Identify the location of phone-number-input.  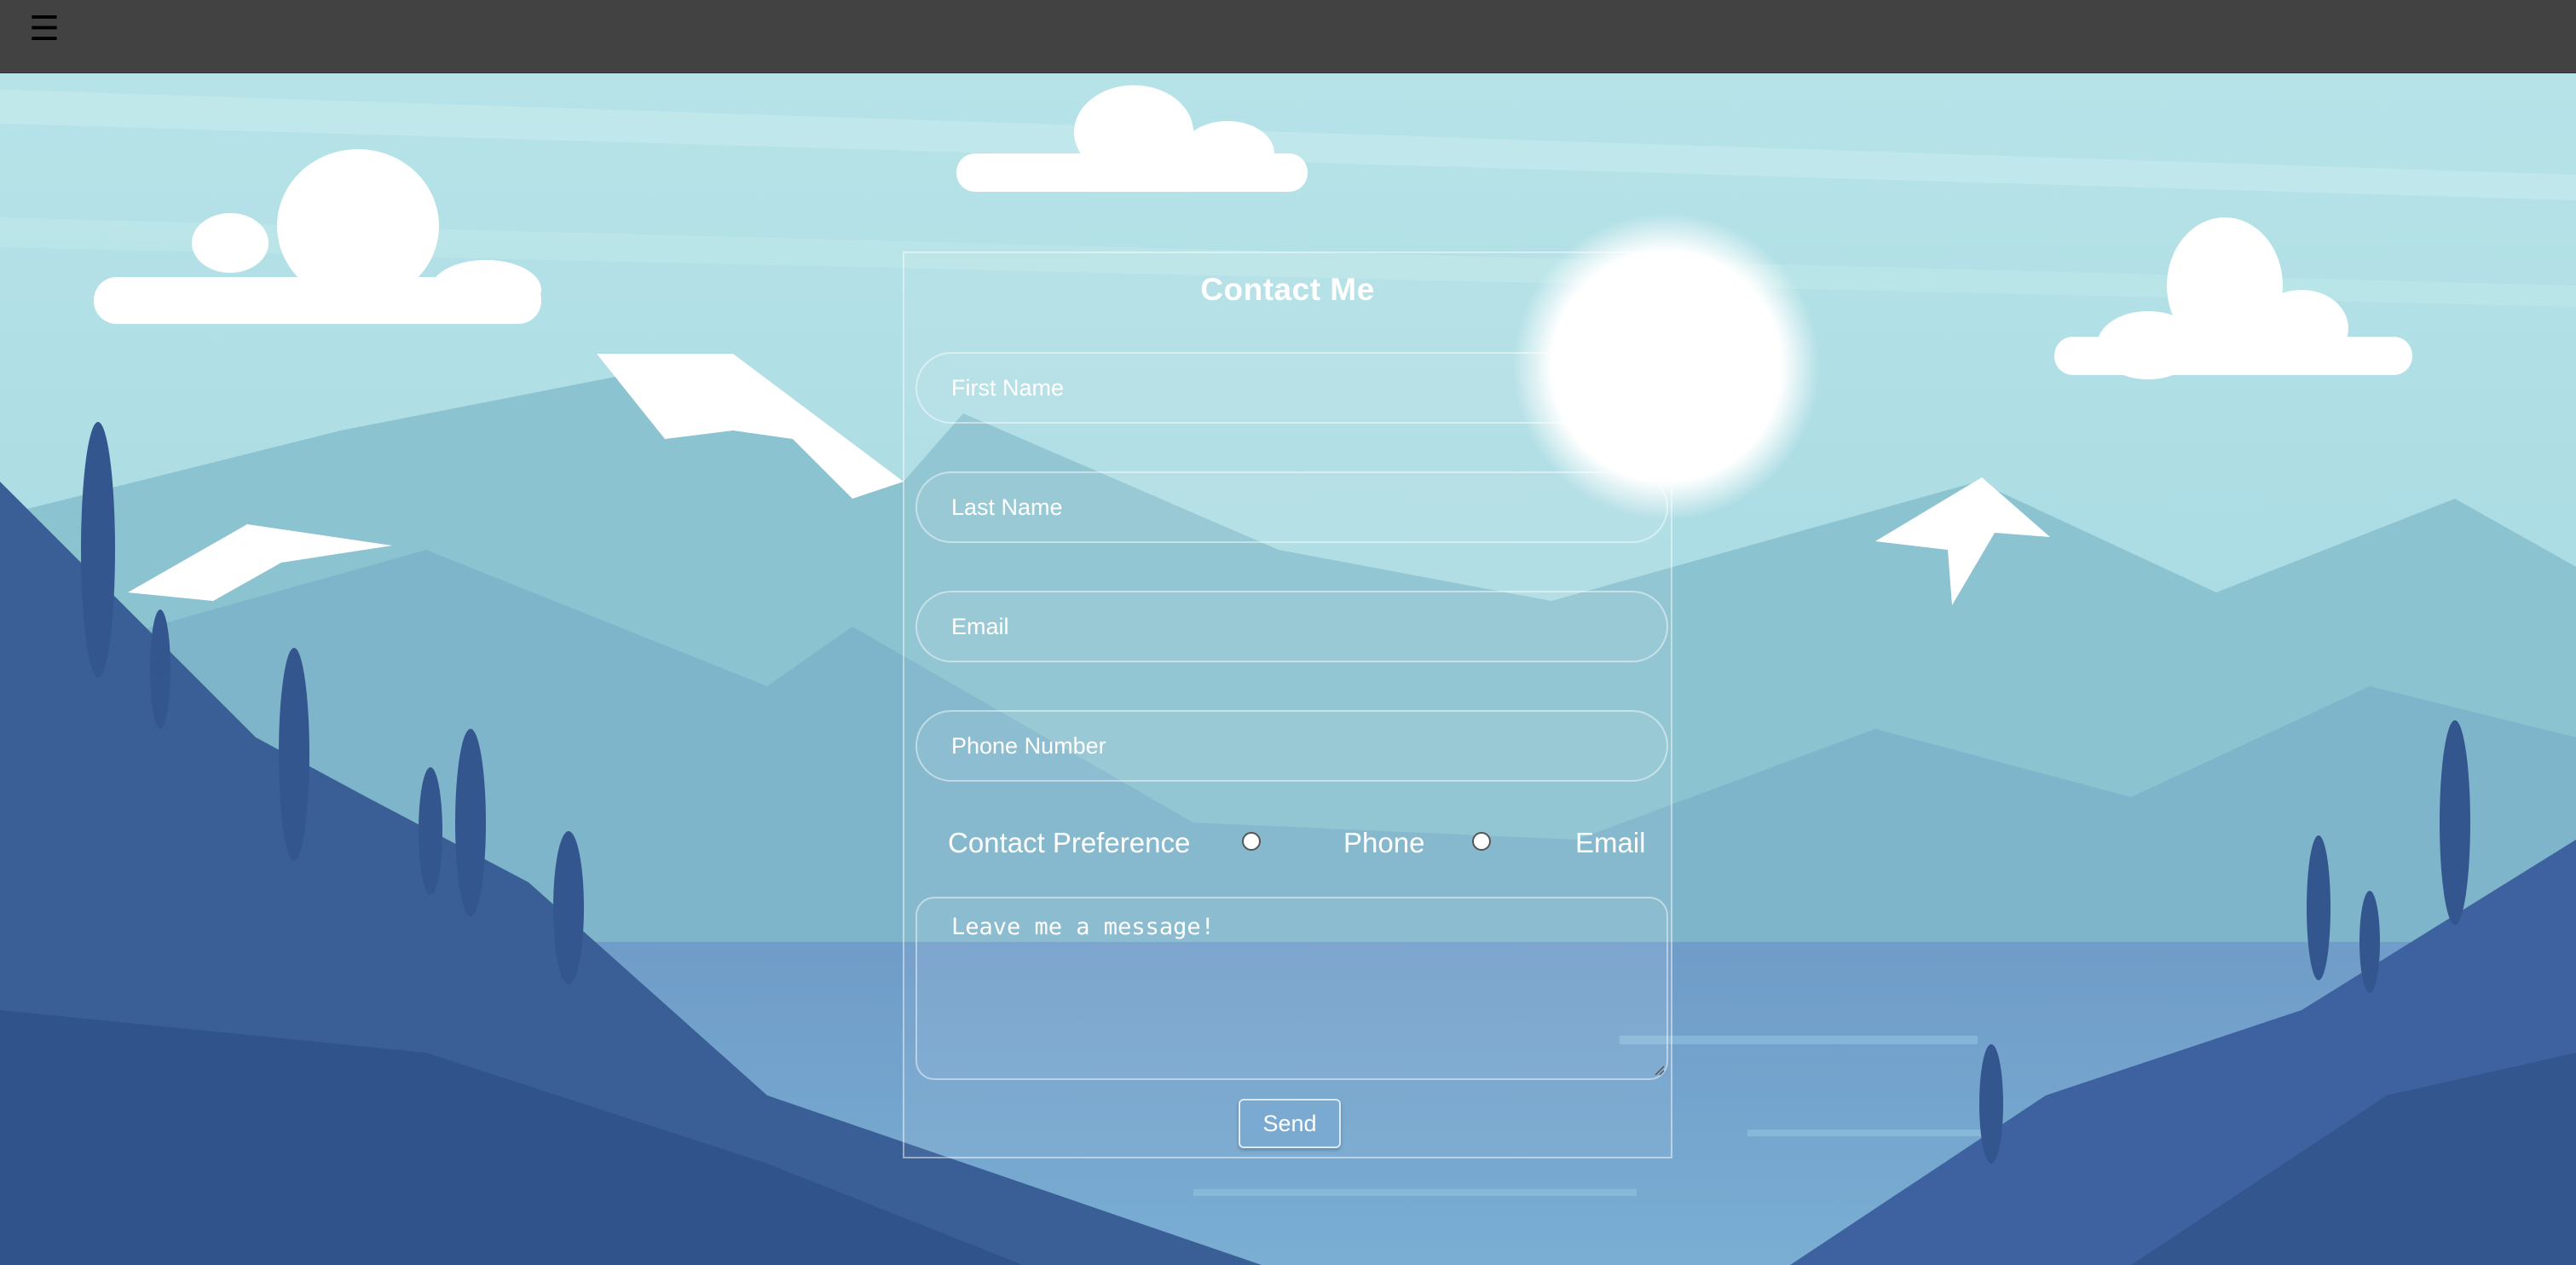
(1291, 746).